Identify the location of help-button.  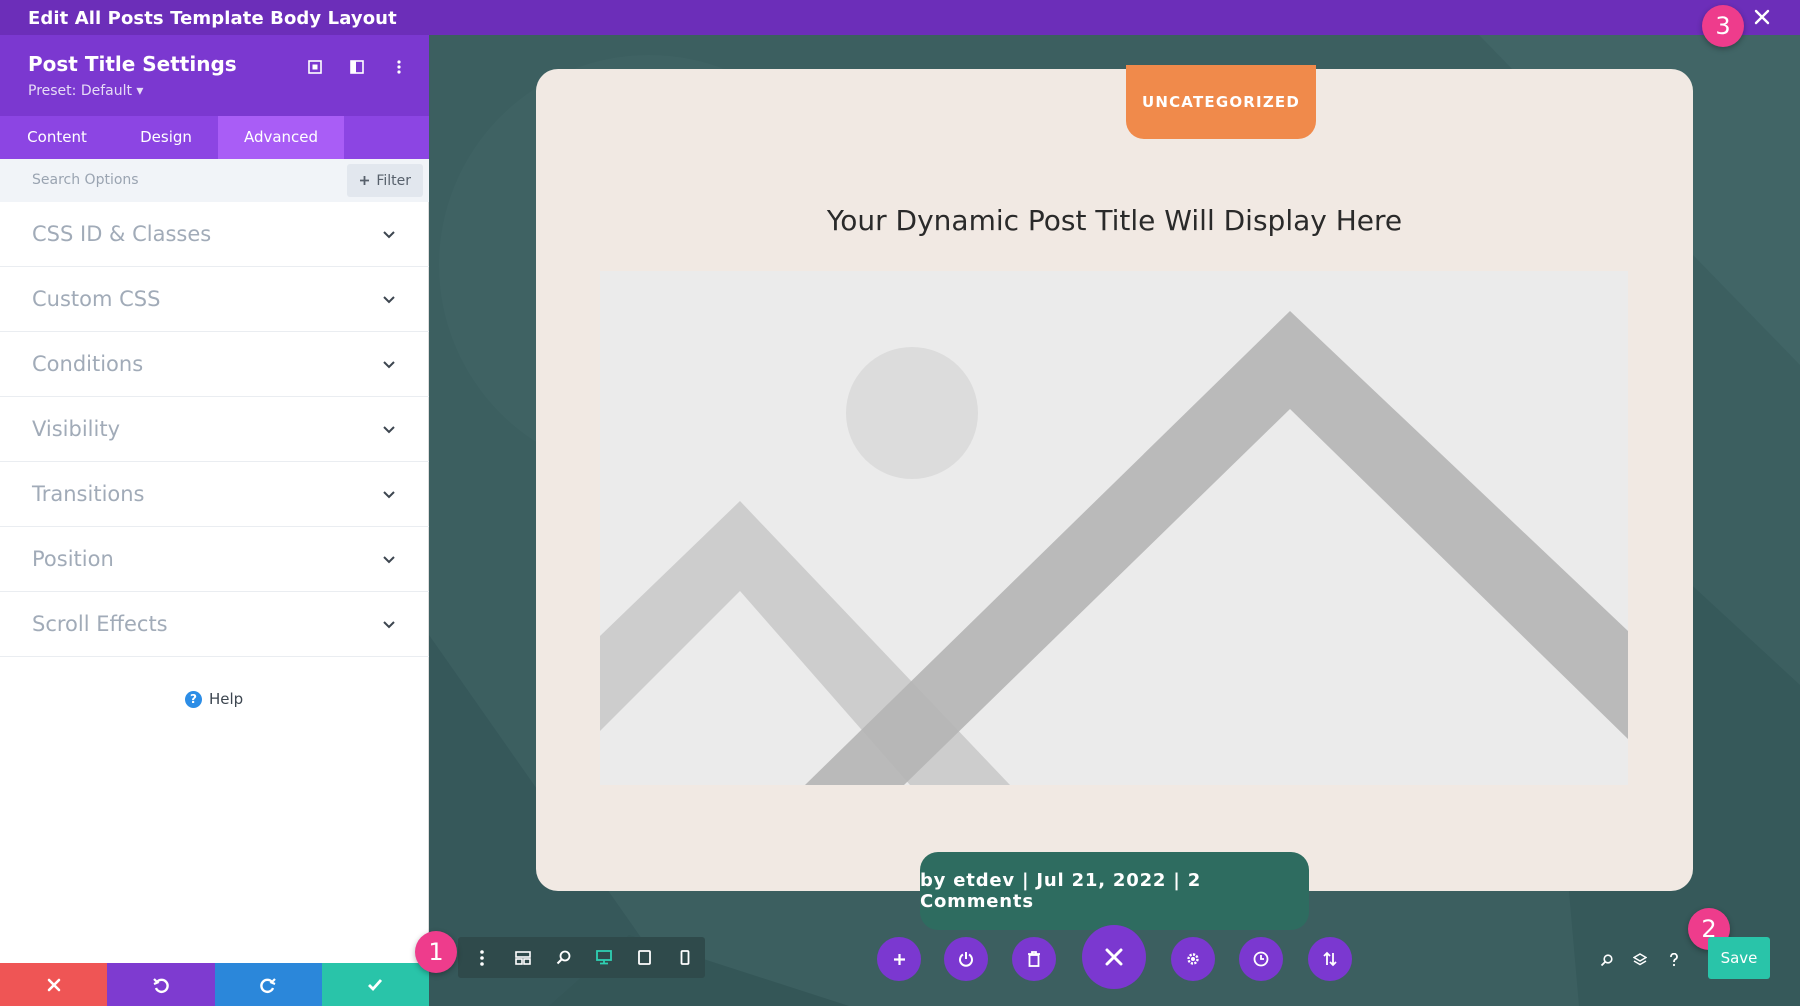
(1674, 960).